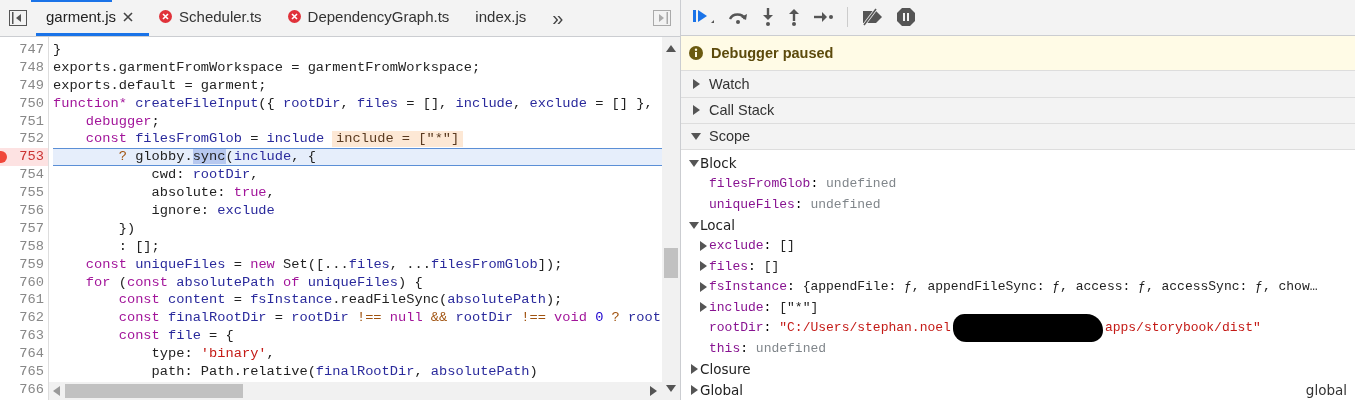 The width and height of the screenshot is (1355, 400). What do you see at coordinates (340, 300) in the screenshot?
I see `code-line: const content = fsInstance.readFileSync(absolutePath);` at bounding box center [340, 300].